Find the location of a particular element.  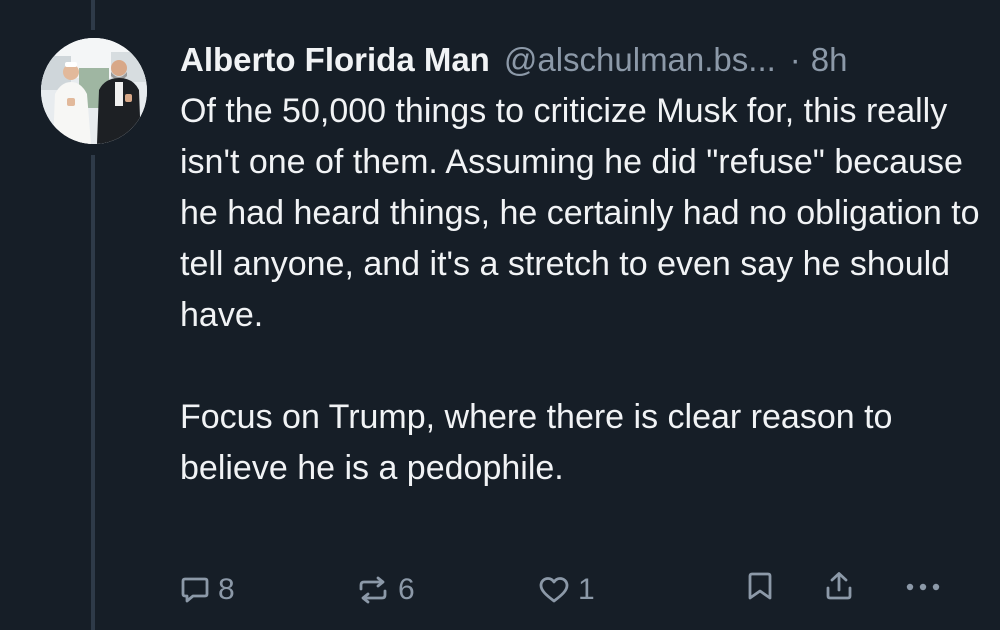

share-button is located at coordinates (839, 586).